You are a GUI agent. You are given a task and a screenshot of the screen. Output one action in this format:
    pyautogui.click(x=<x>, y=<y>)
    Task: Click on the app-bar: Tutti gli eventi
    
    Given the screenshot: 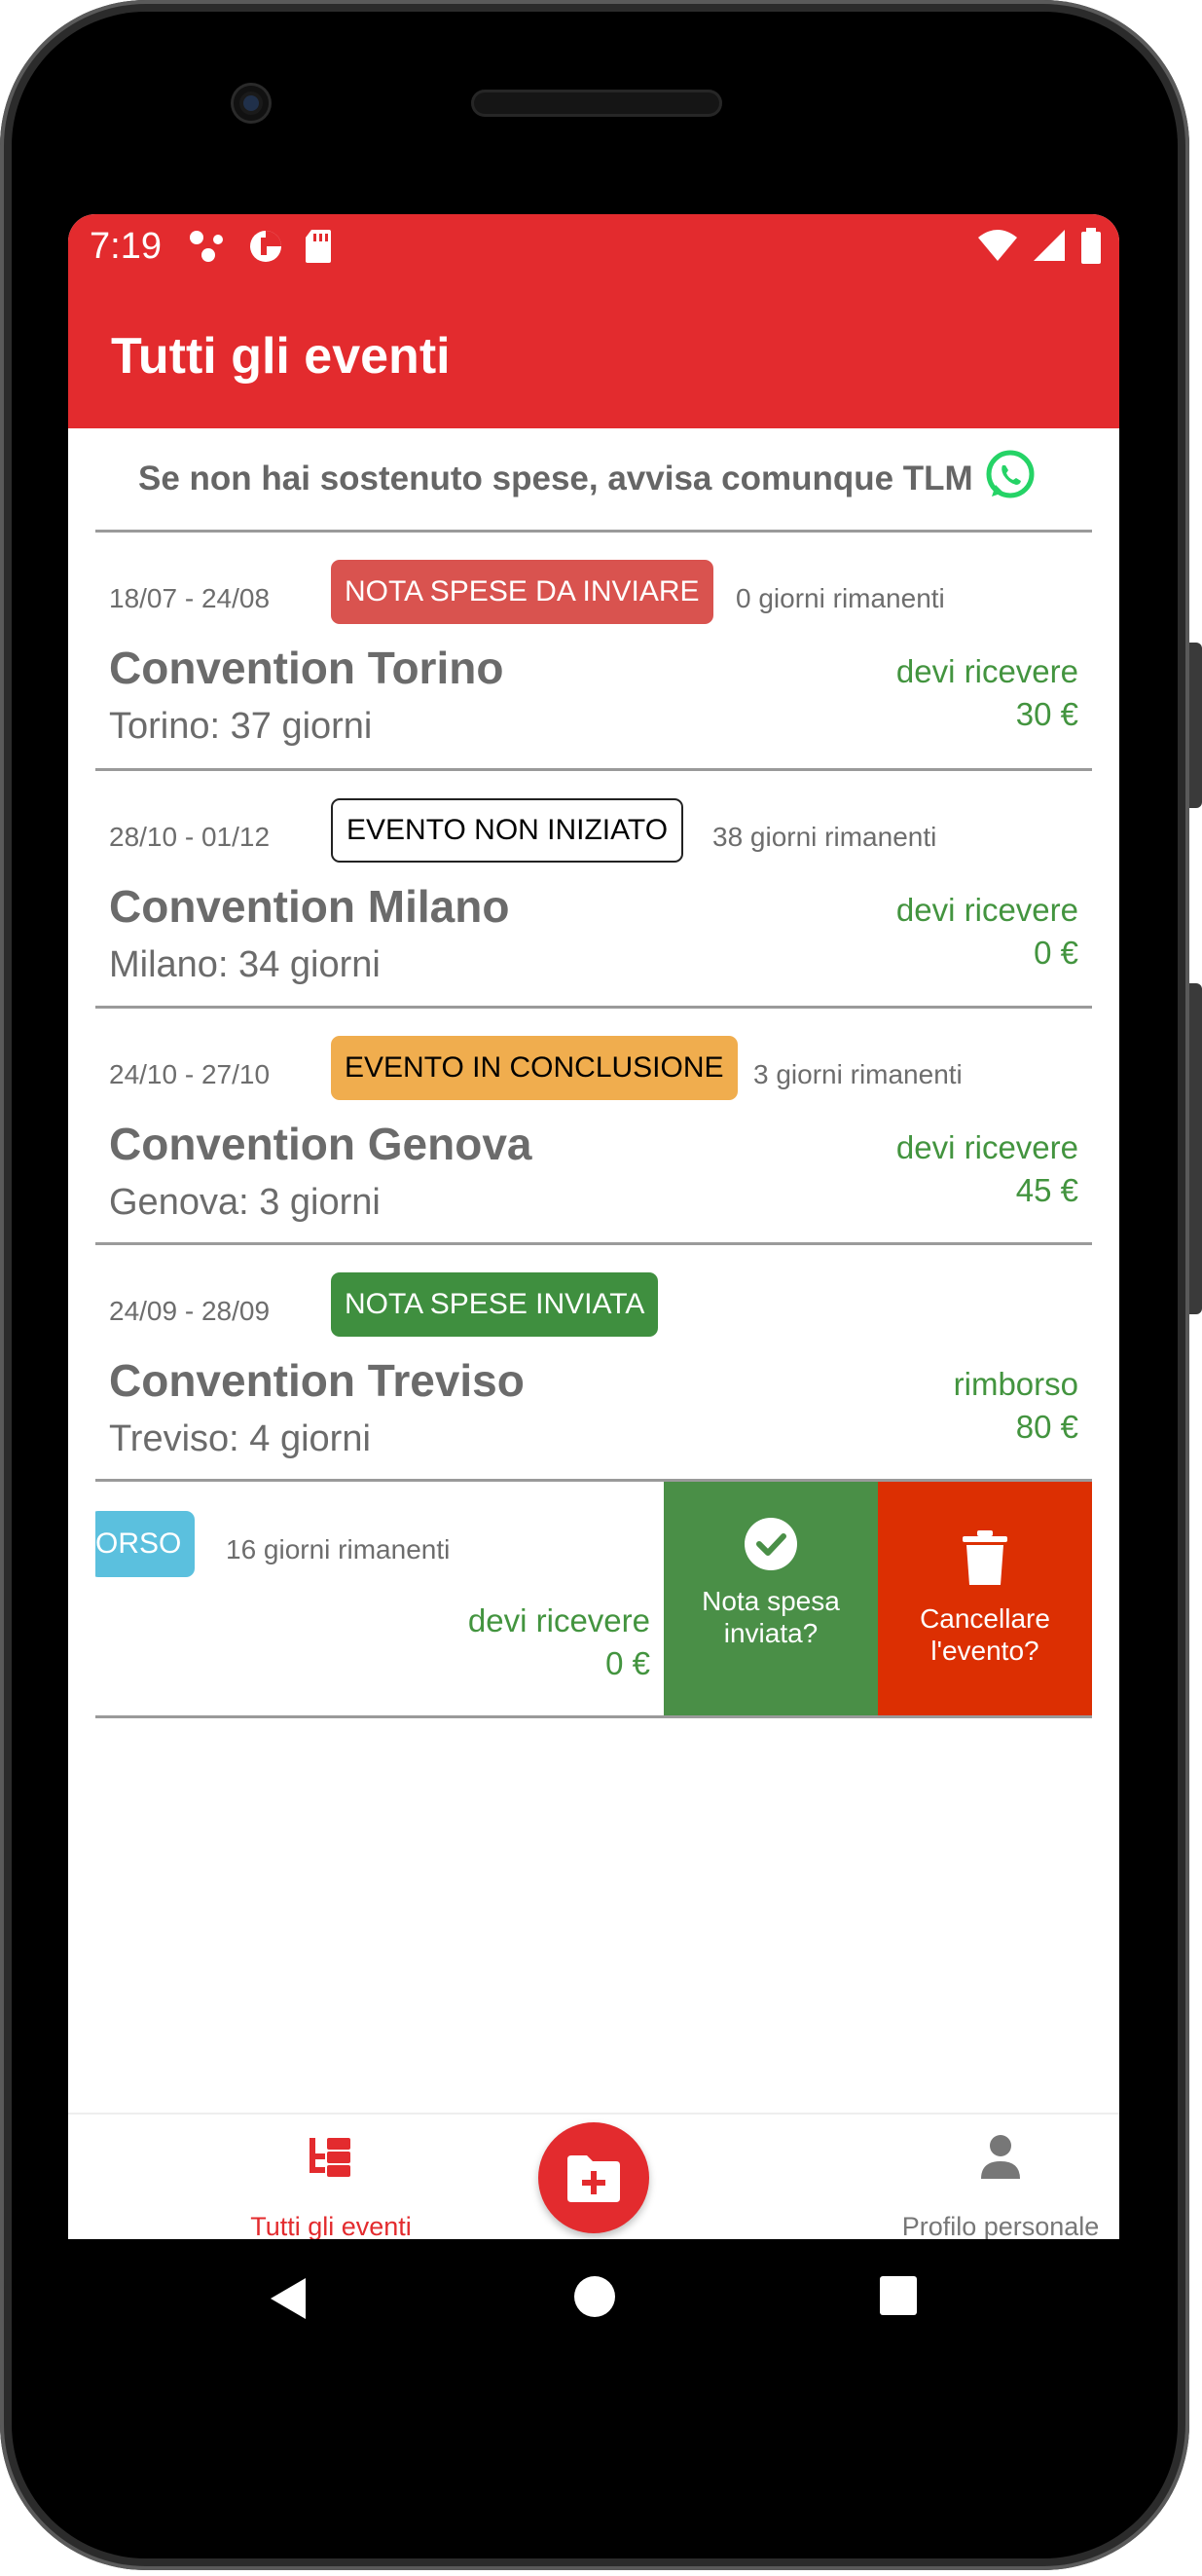 What is the action you would take?
    pyautogui.click(x=593, y=353)
    